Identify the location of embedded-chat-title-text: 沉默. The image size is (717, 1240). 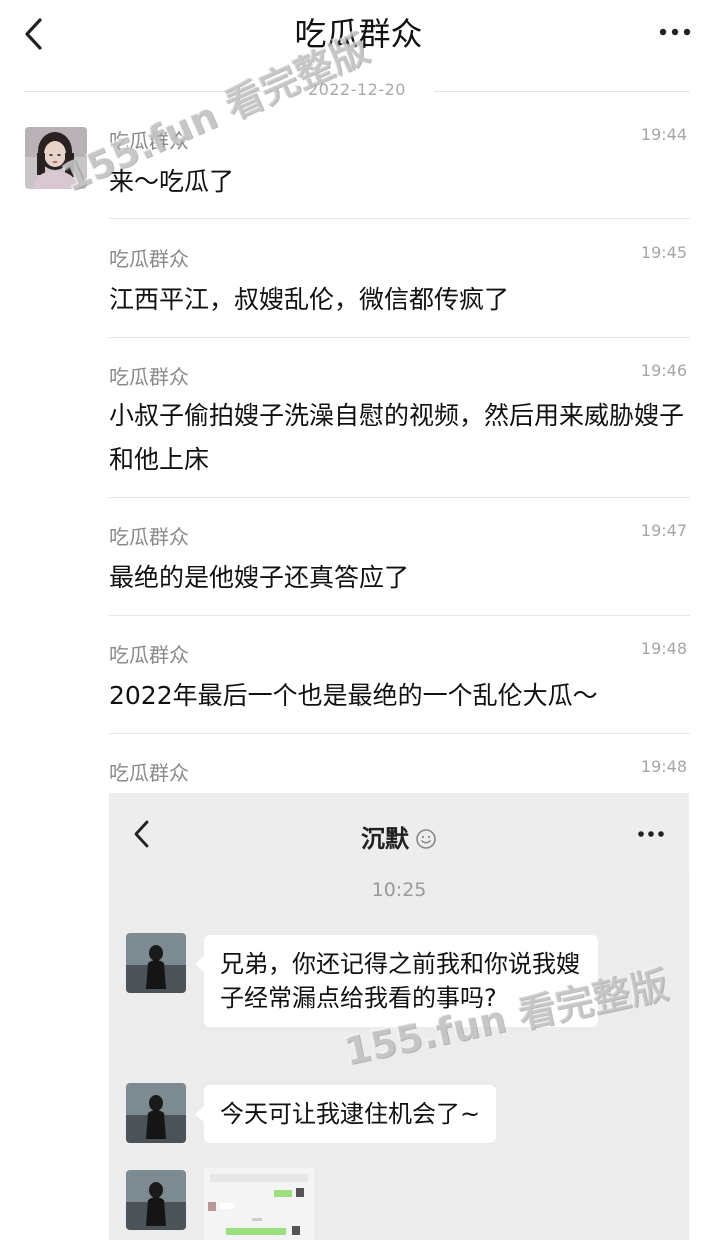
(385, 839).